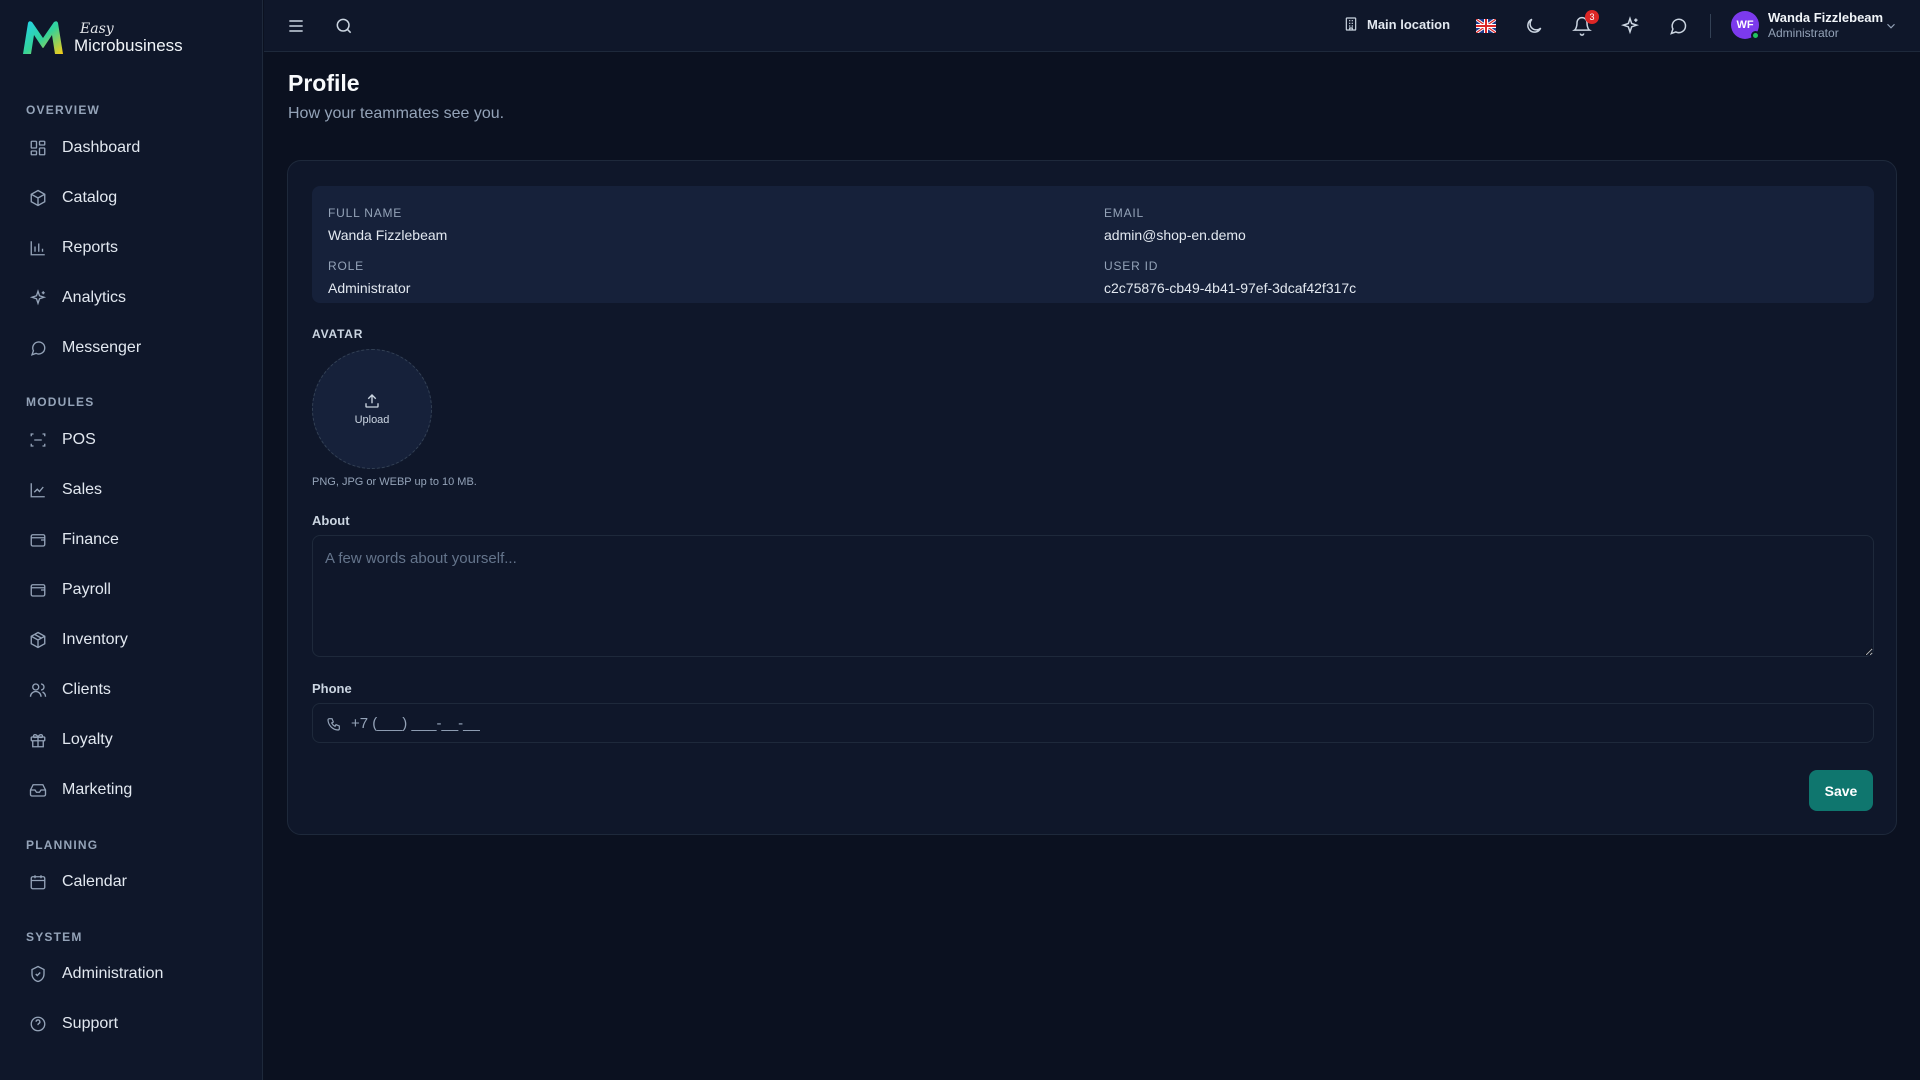 The height and width of the screenshot is (1080, 1920). I want to click on sidebar-item-loyalty: Loyalty, so click(132, 740).